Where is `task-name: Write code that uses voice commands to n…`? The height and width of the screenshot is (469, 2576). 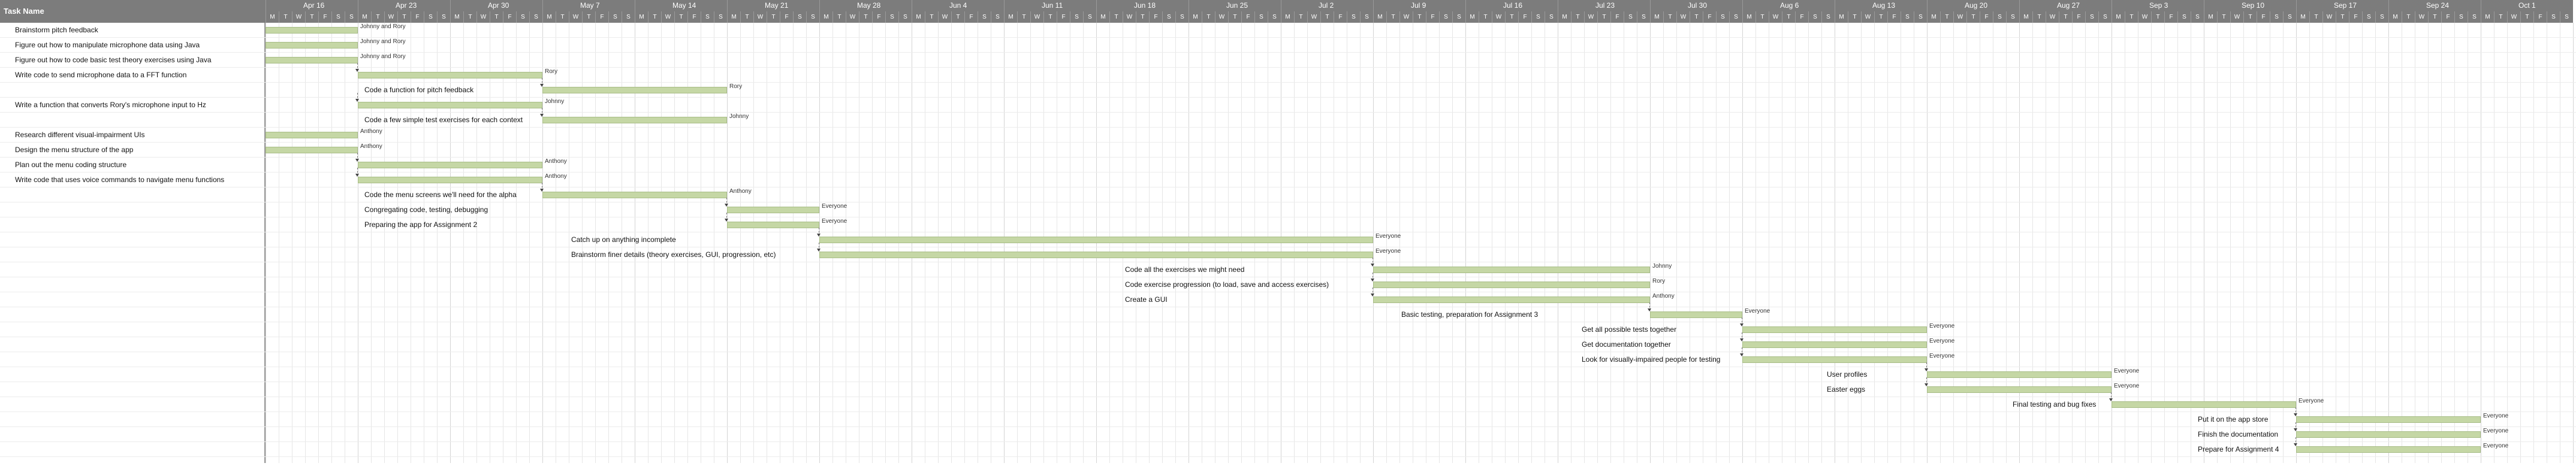
task-name: Write code that uses voice commands to n… is located at coordinates (119, 180).